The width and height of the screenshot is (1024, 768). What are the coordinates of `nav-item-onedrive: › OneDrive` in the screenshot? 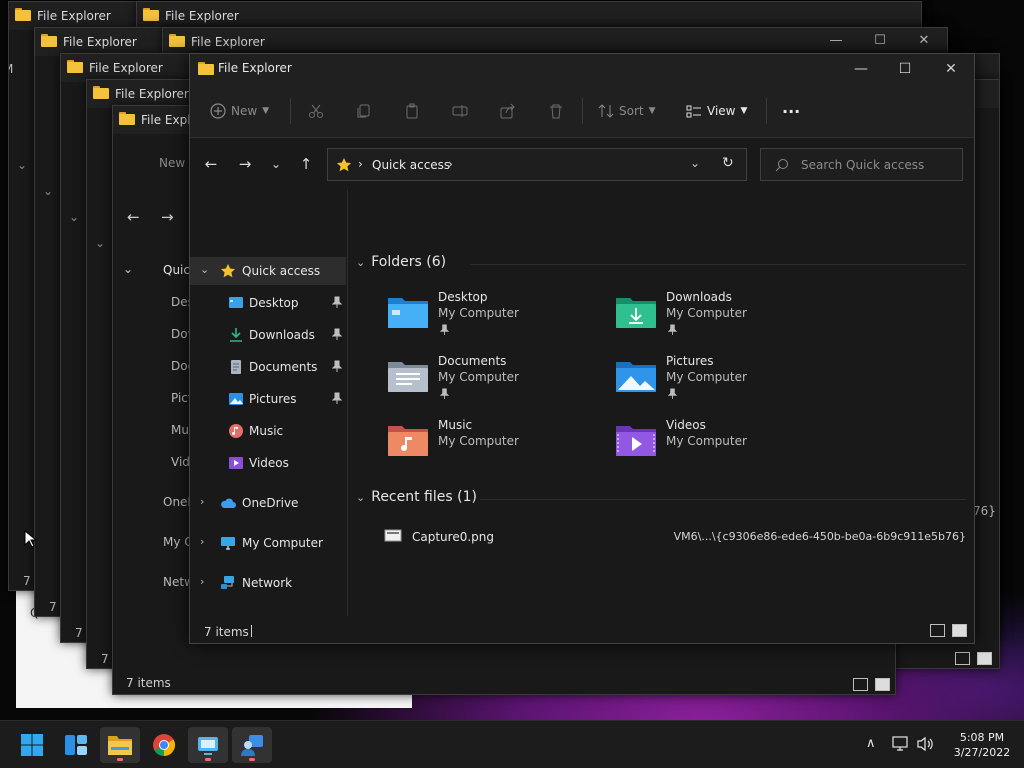 It's located at (268, 503).